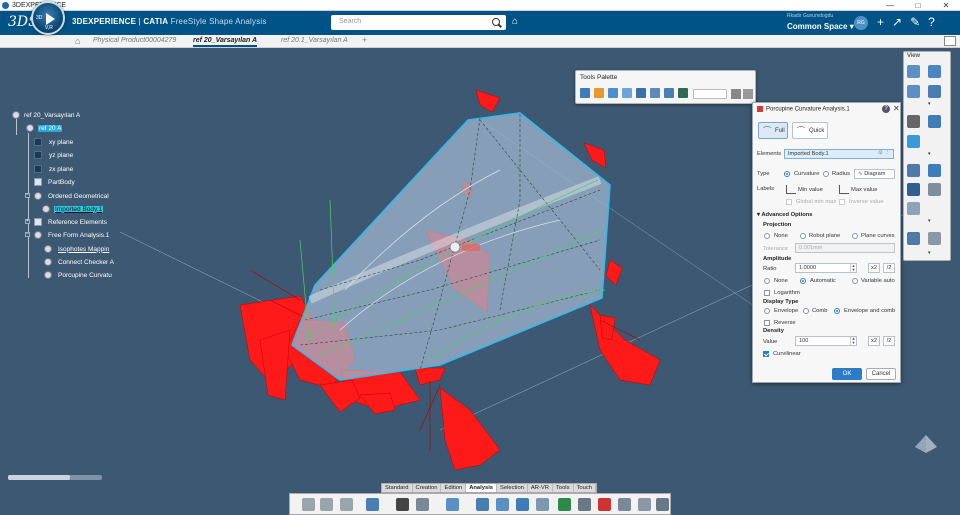 The height and width of the screenshot is (515, 960). Describe the element at coordinates (791, 189) in the screenshot. I see `min-value-icon` at that location.